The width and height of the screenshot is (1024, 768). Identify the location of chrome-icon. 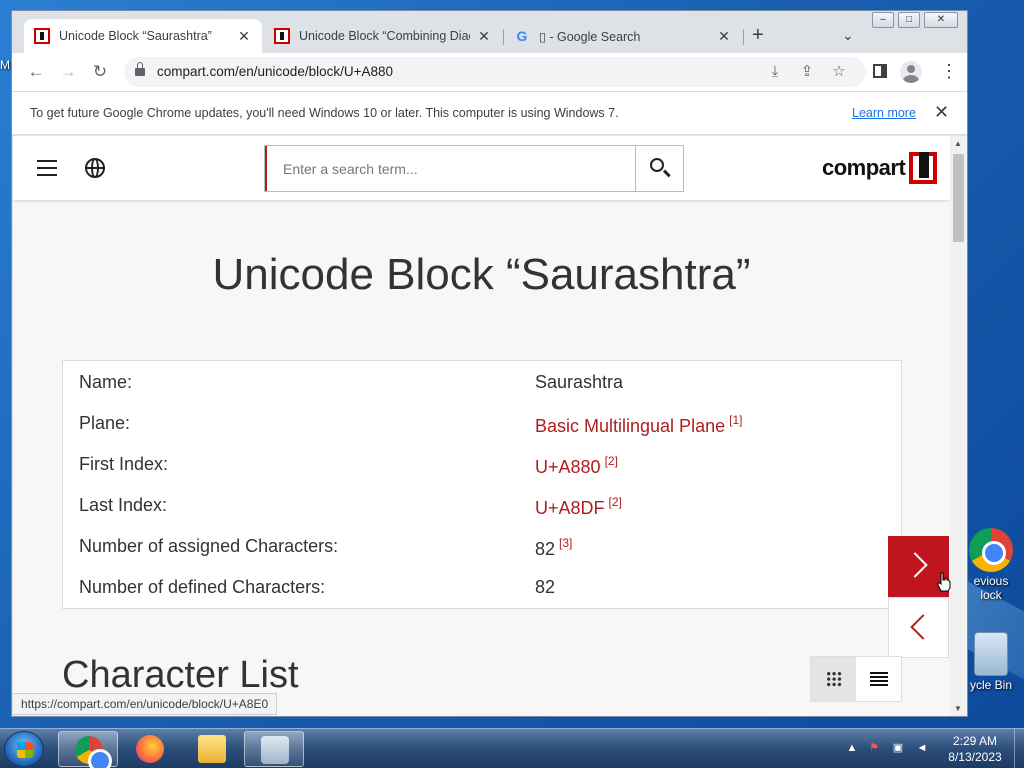
(991, 550).